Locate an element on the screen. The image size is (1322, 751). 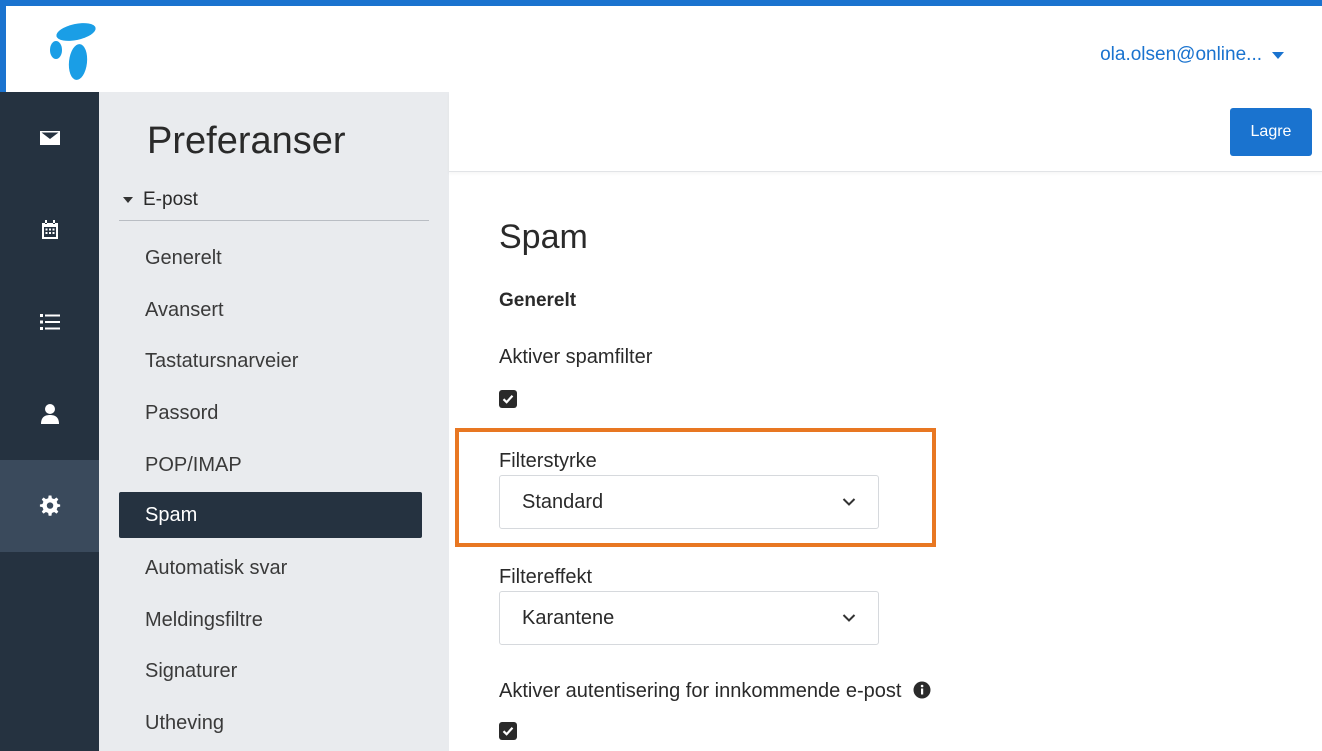
filter-strength-select: Standard is located at coordinates (689, 502).